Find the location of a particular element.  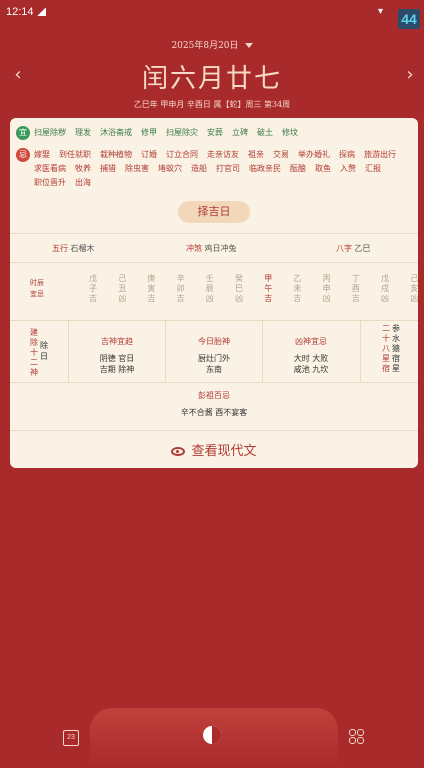

shichen-branch: 卯 is located at coordinates (180, 288).